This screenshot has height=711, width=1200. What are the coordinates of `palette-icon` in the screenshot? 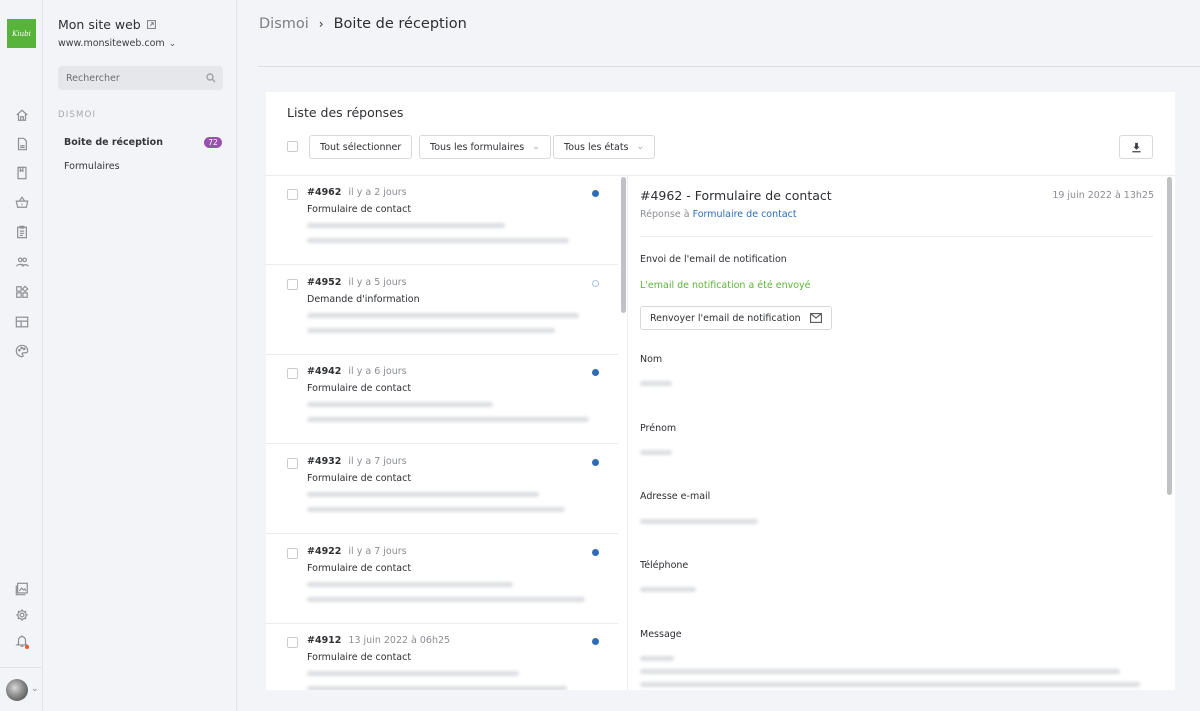 It's located at (21, 350).